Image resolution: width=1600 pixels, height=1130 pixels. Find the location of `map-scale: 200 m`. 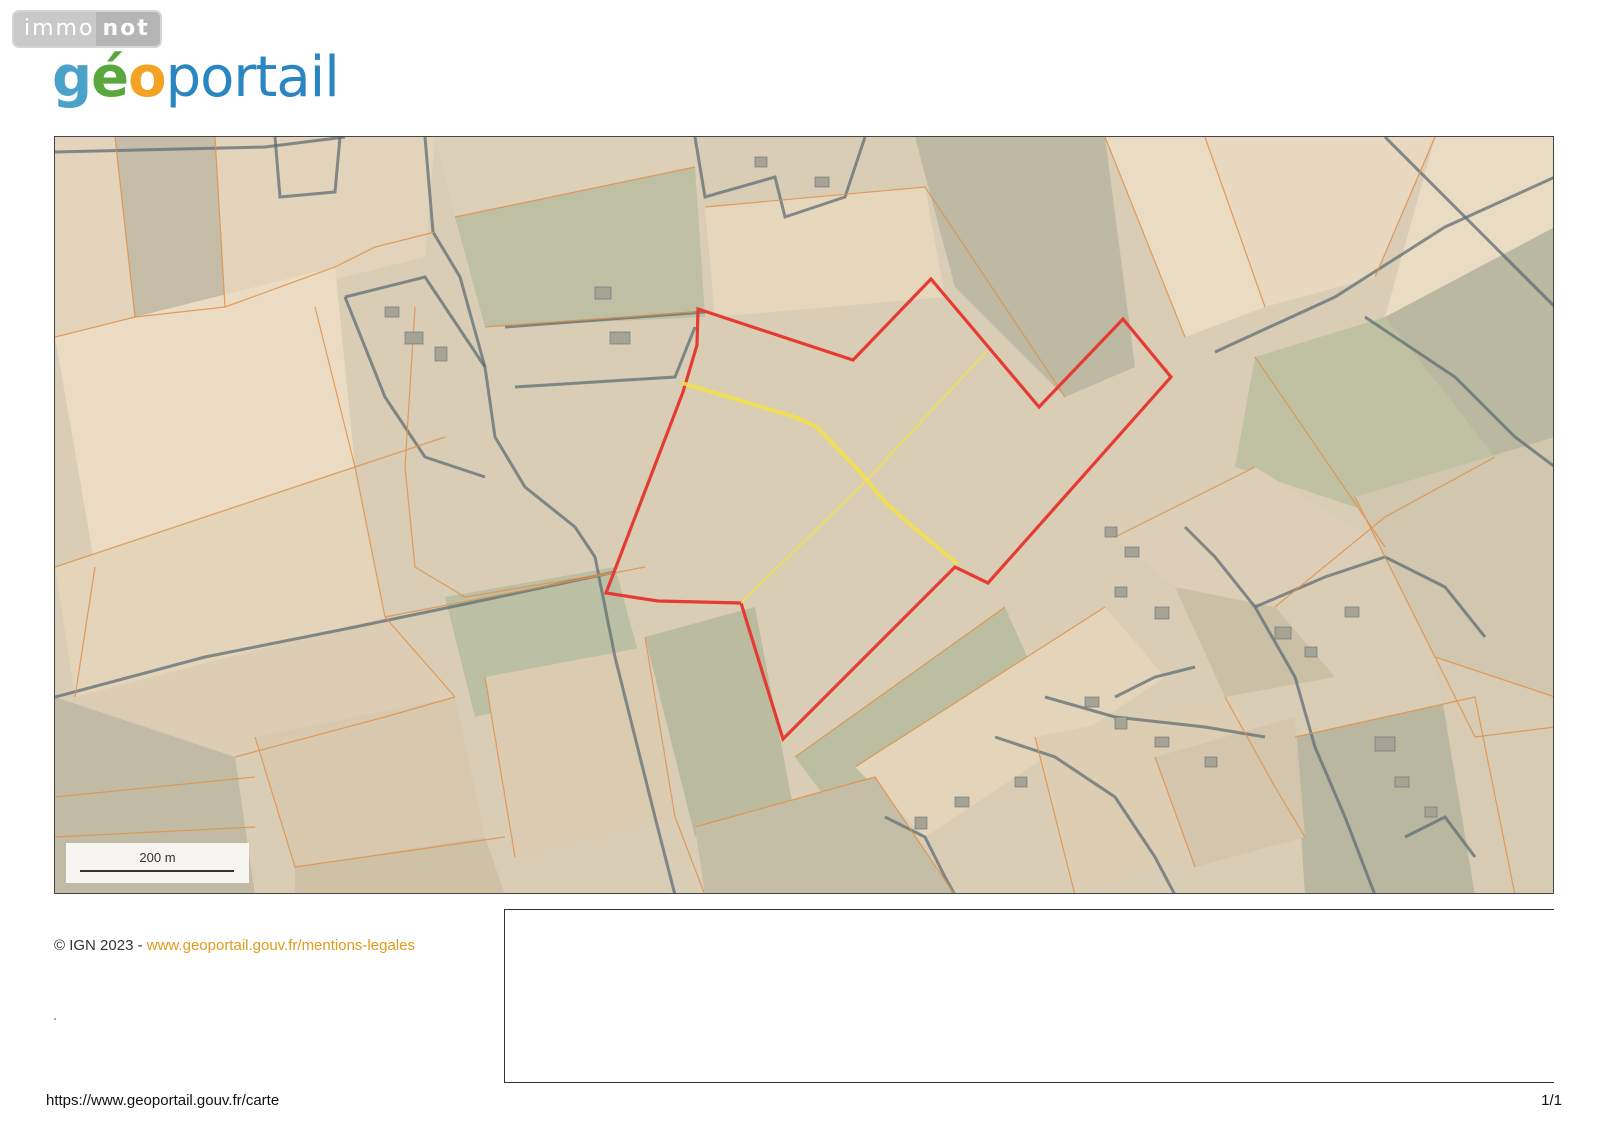

map-scale: 200 m is located at coordinates (157, 863).